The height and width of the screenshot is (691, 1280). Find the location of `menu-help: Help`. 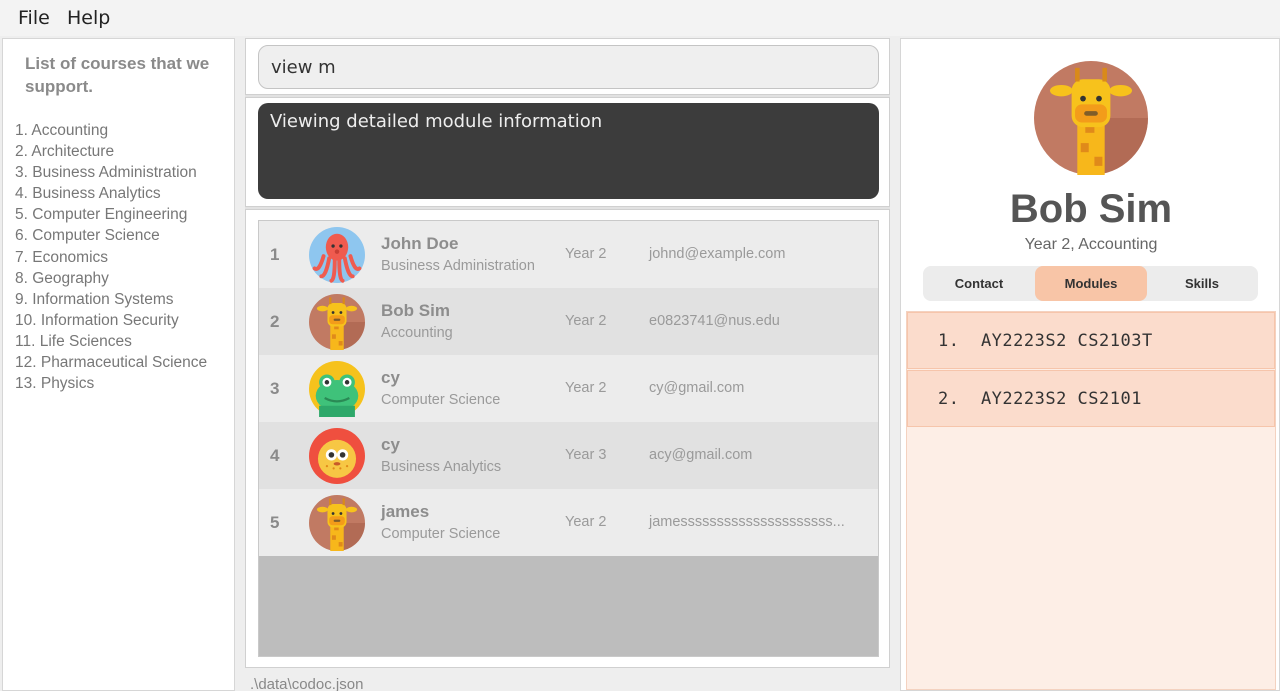

menu-help: Help is located at coordinates (88, 18).